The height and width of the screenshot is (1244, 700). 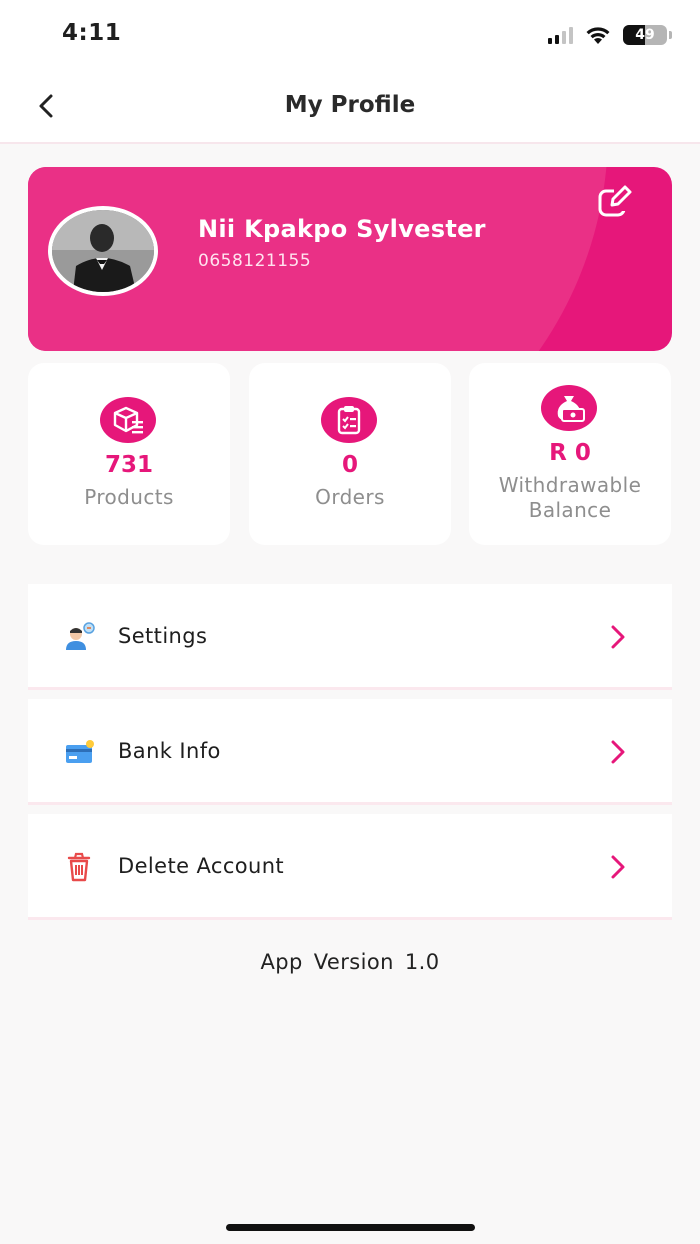 I want to click on delete-account-label: Delete Account, so click(x=201, y=866).